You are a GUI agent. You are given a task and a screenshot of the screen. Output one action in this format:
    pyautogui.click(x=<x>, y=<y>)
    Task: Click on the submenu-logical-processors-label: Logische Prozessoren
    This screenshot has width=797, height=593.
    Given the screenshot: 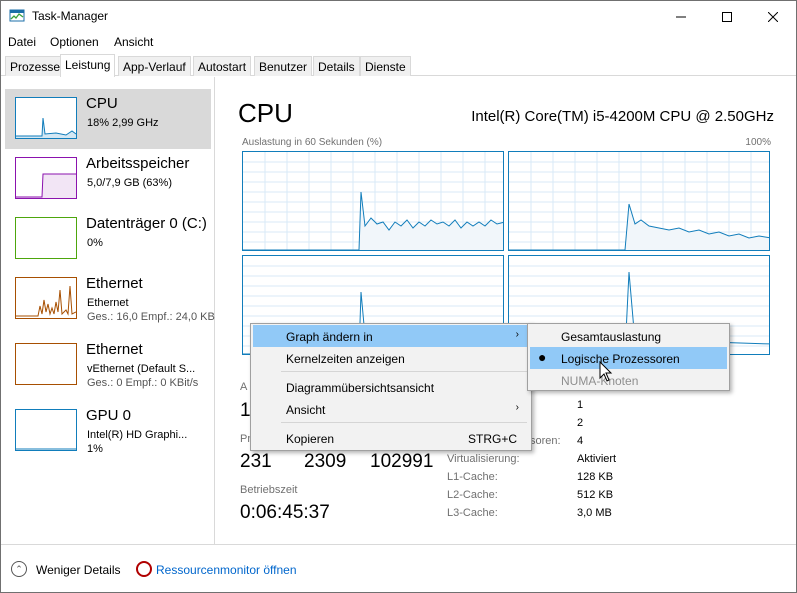 What is the action you would take?
    pyautogui.click(x=620, y=359)
    